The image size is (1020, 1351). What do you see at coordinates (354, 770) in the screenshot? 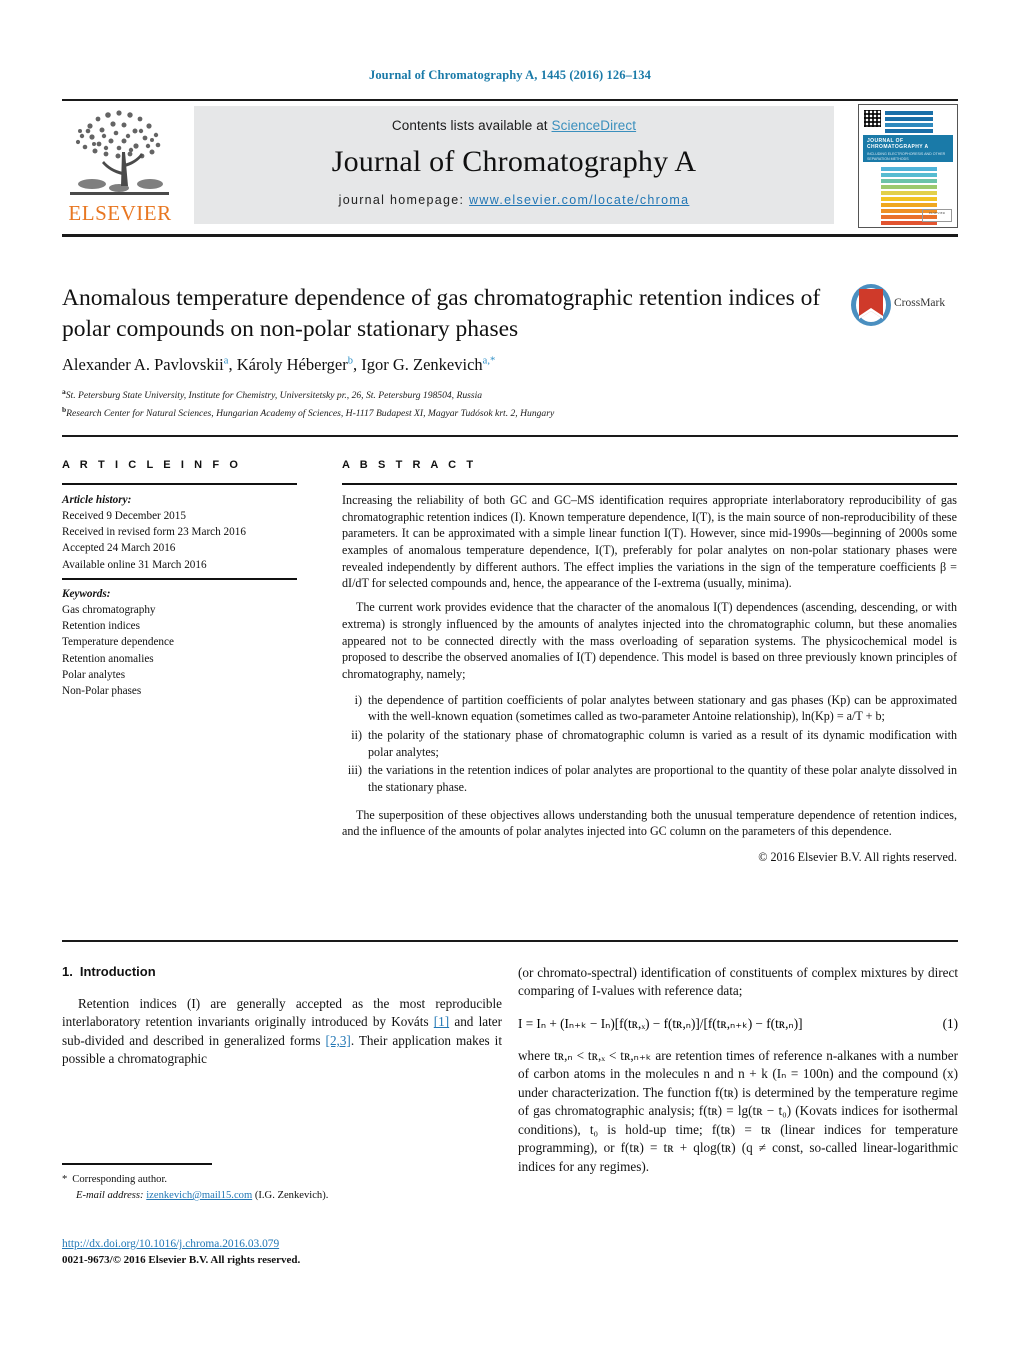
I see `list-marker: iii)` at bounding box center [354, 770].